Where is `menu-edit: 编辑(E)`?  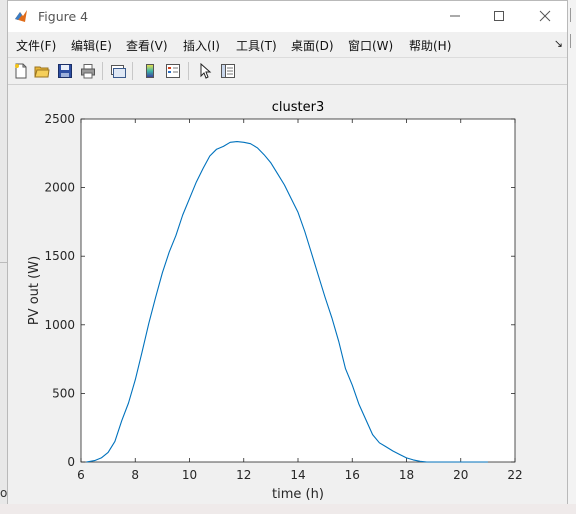
menu-edit: 编辑(E) is located at coordinates (91, 45).